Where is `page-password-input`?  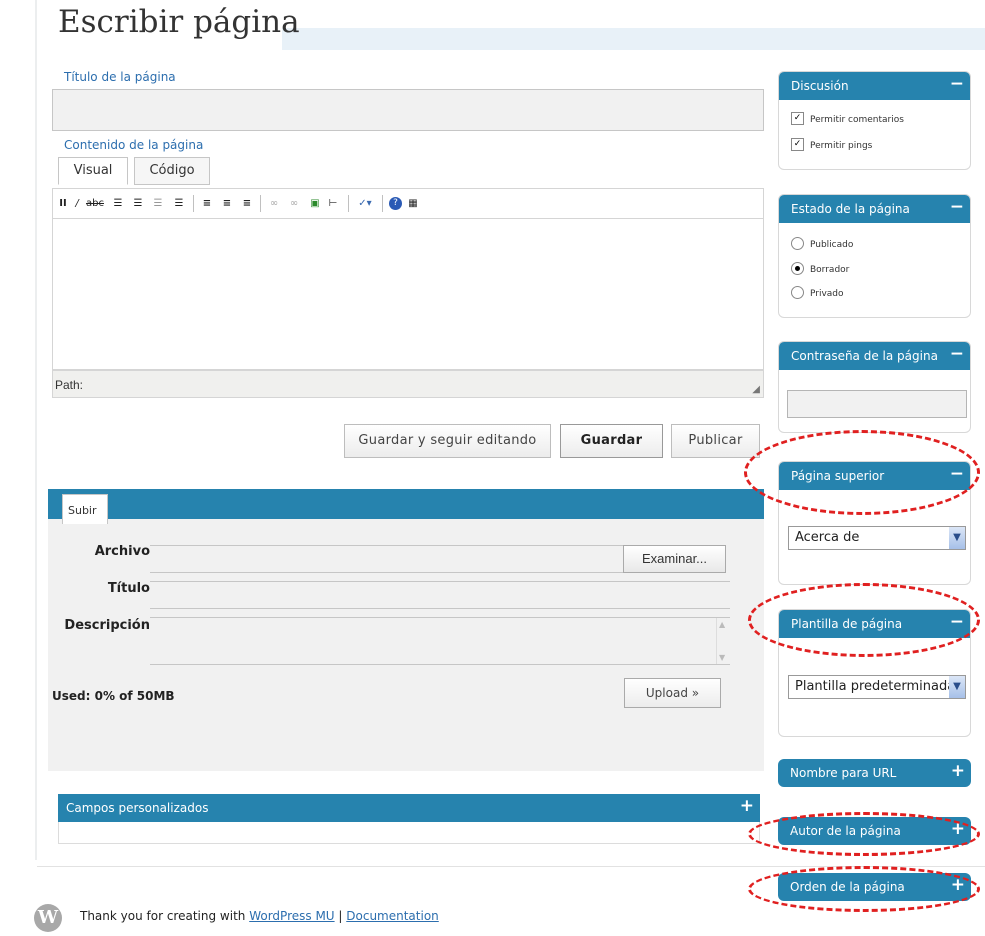
page-password-input is located at coordinates (877, 404).